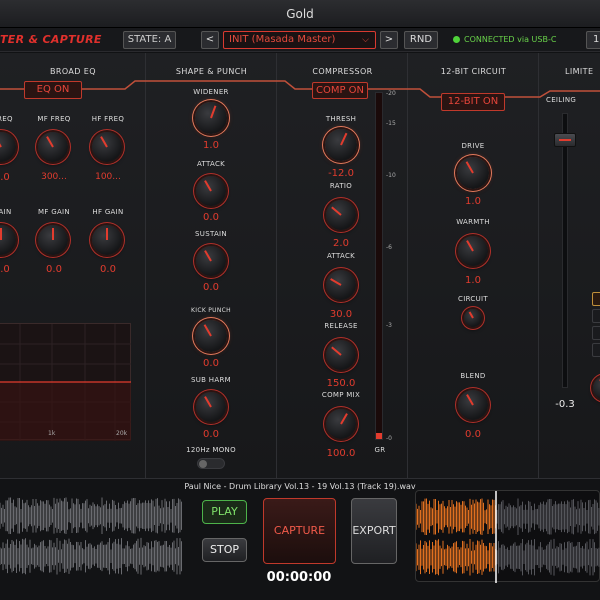 This screenshot has width=600, height=600. I want to click on capture-button: CAPTURE, so click(299, 531).